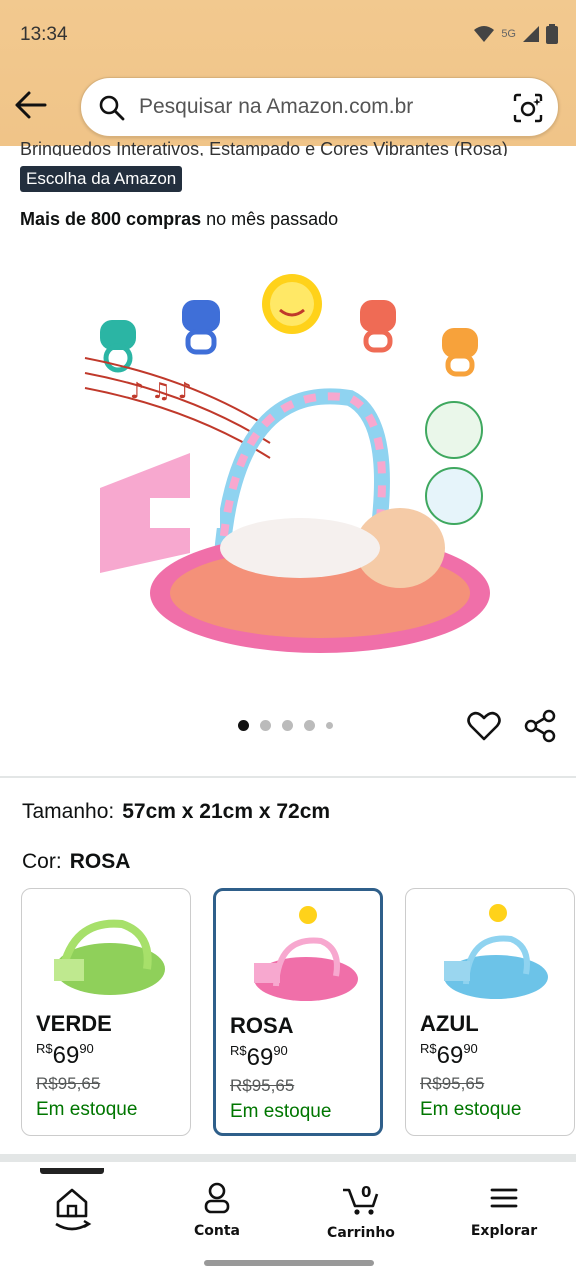 This screenshot has height=1280, width=576. What do you see at coordinates (288, 1158) in the screenshot?
I see `section-divider` at bounding box center [288, 1158].